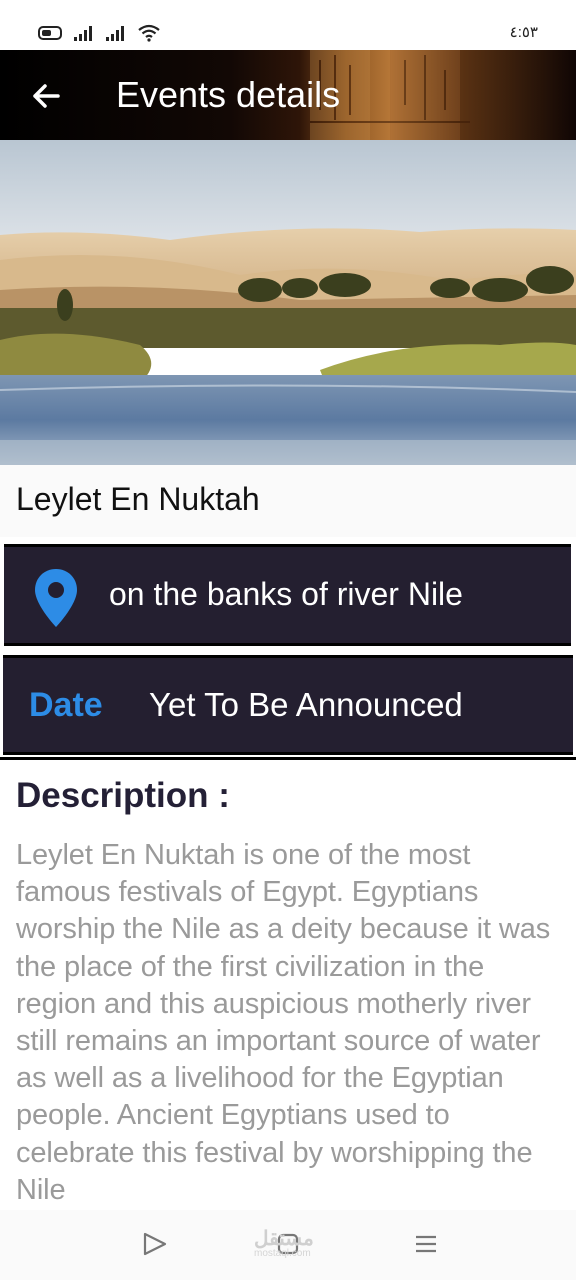 This screenshot has width=576, height=1280. I want to click on status-time: ٤:٥٣, so click(523, 32).